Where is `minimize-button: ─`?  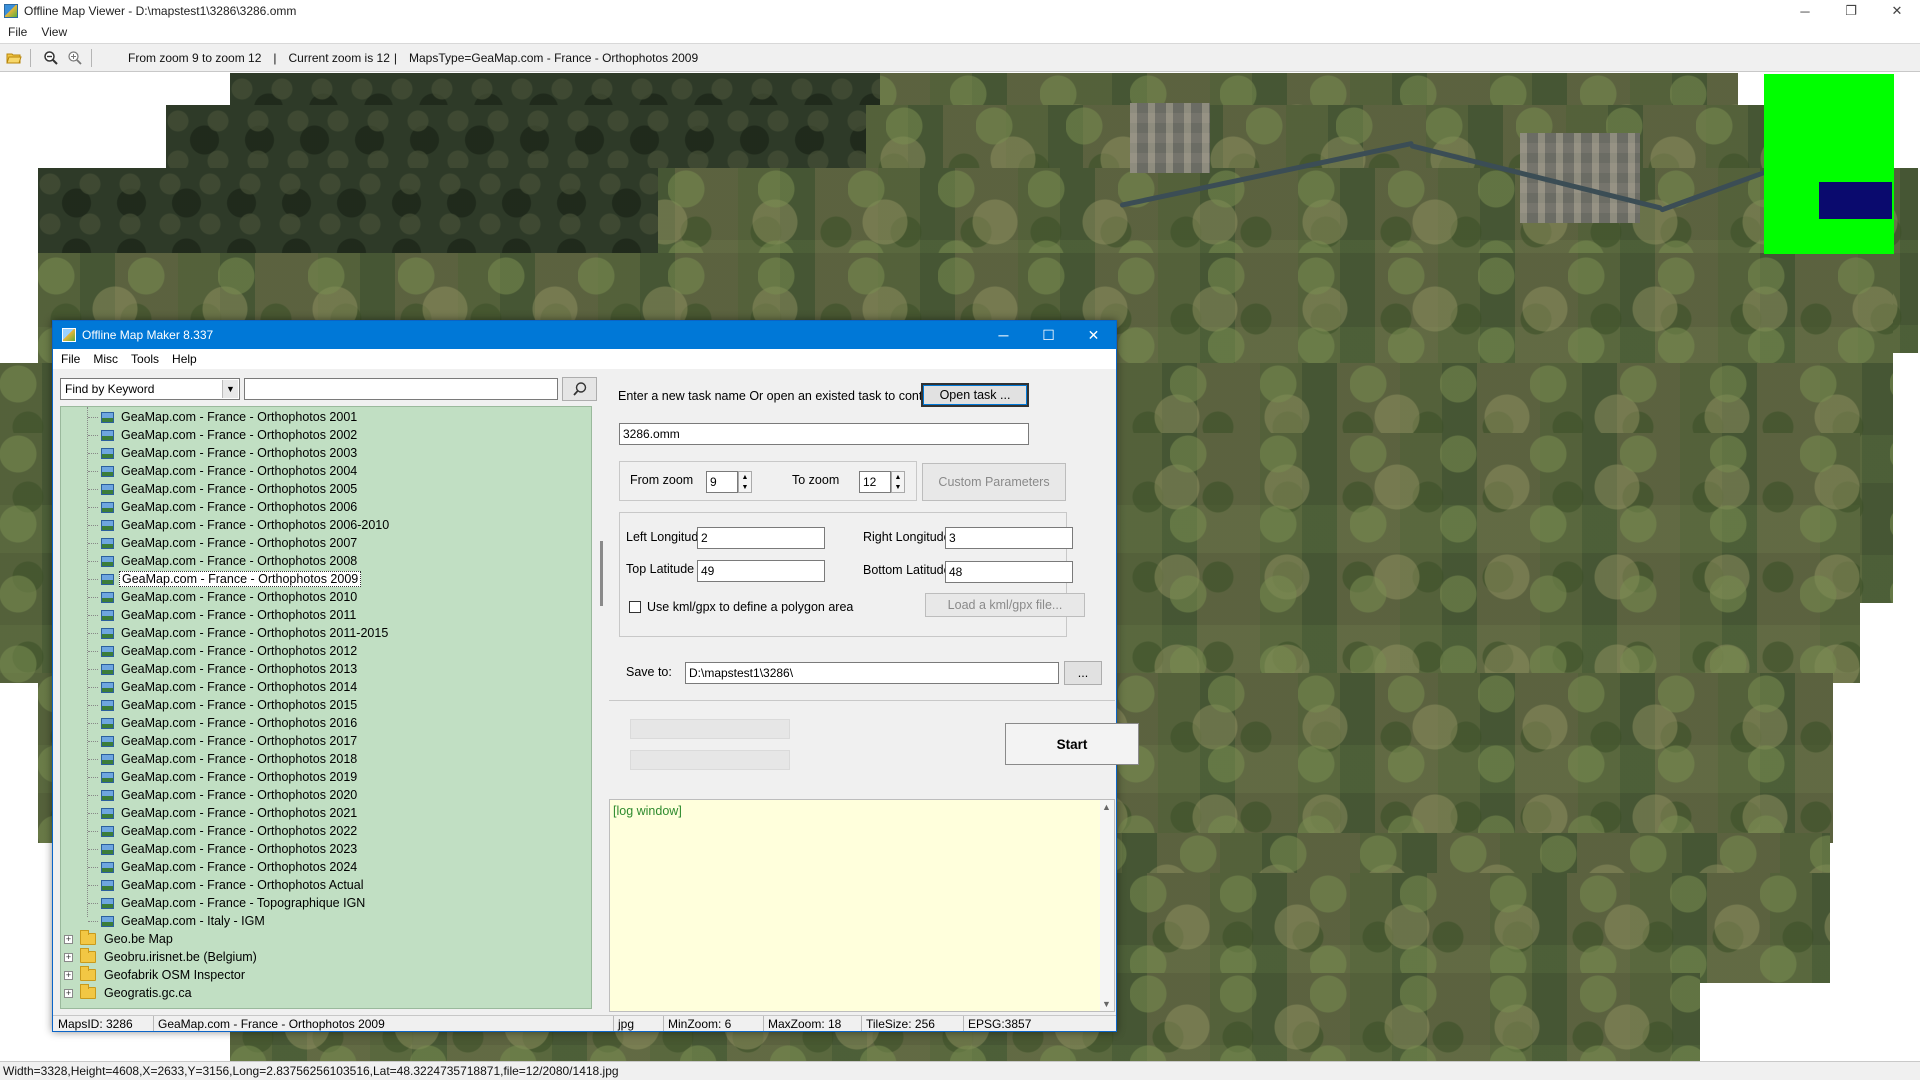 minimize-button: ─ is located at coordinates (1805, 11).